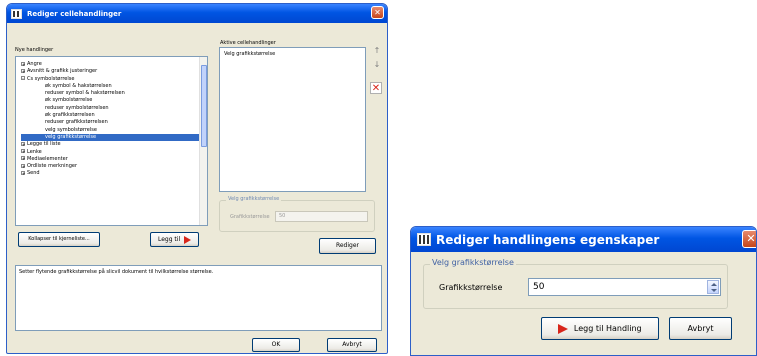 The width and height of the screenshot is (757, 356). Describe the element at coordinates (292, 119) in the screenshot. I see `active-actions-list: Velg grafikkstørrelse` at that location.